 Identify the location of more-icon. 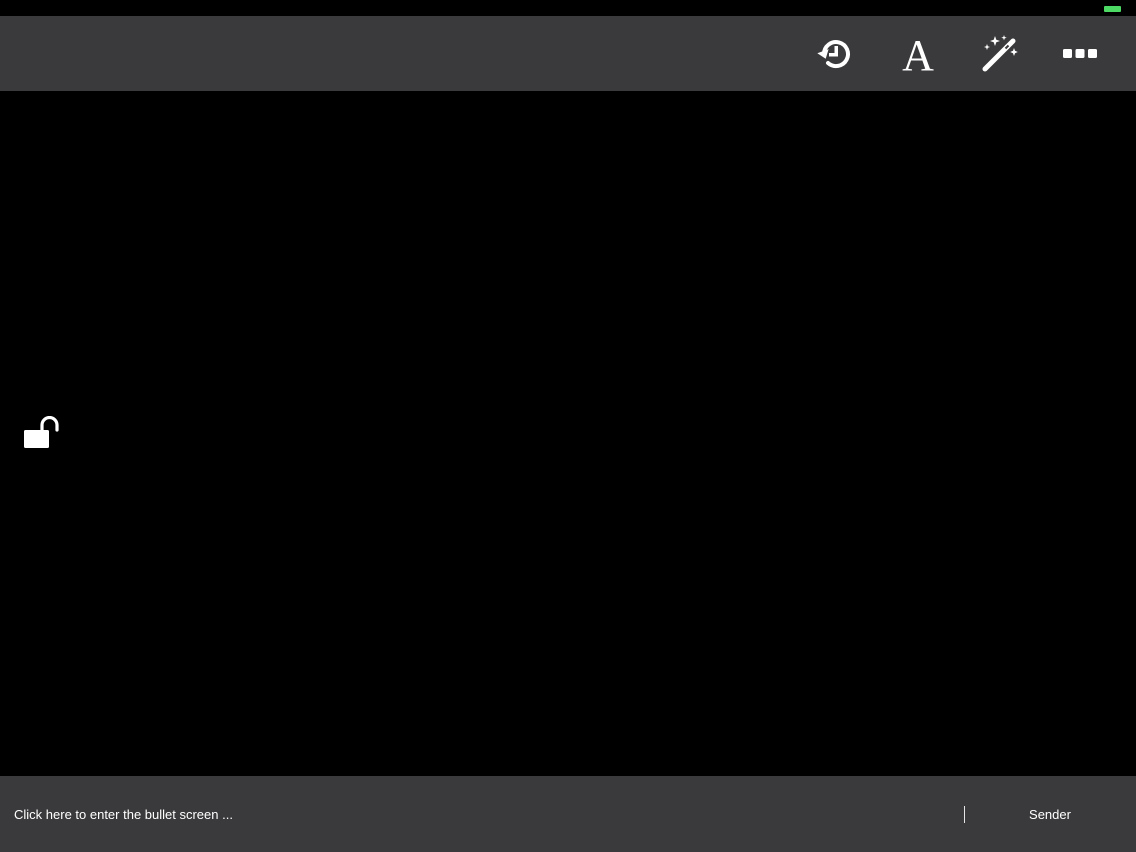
(1080, 53).